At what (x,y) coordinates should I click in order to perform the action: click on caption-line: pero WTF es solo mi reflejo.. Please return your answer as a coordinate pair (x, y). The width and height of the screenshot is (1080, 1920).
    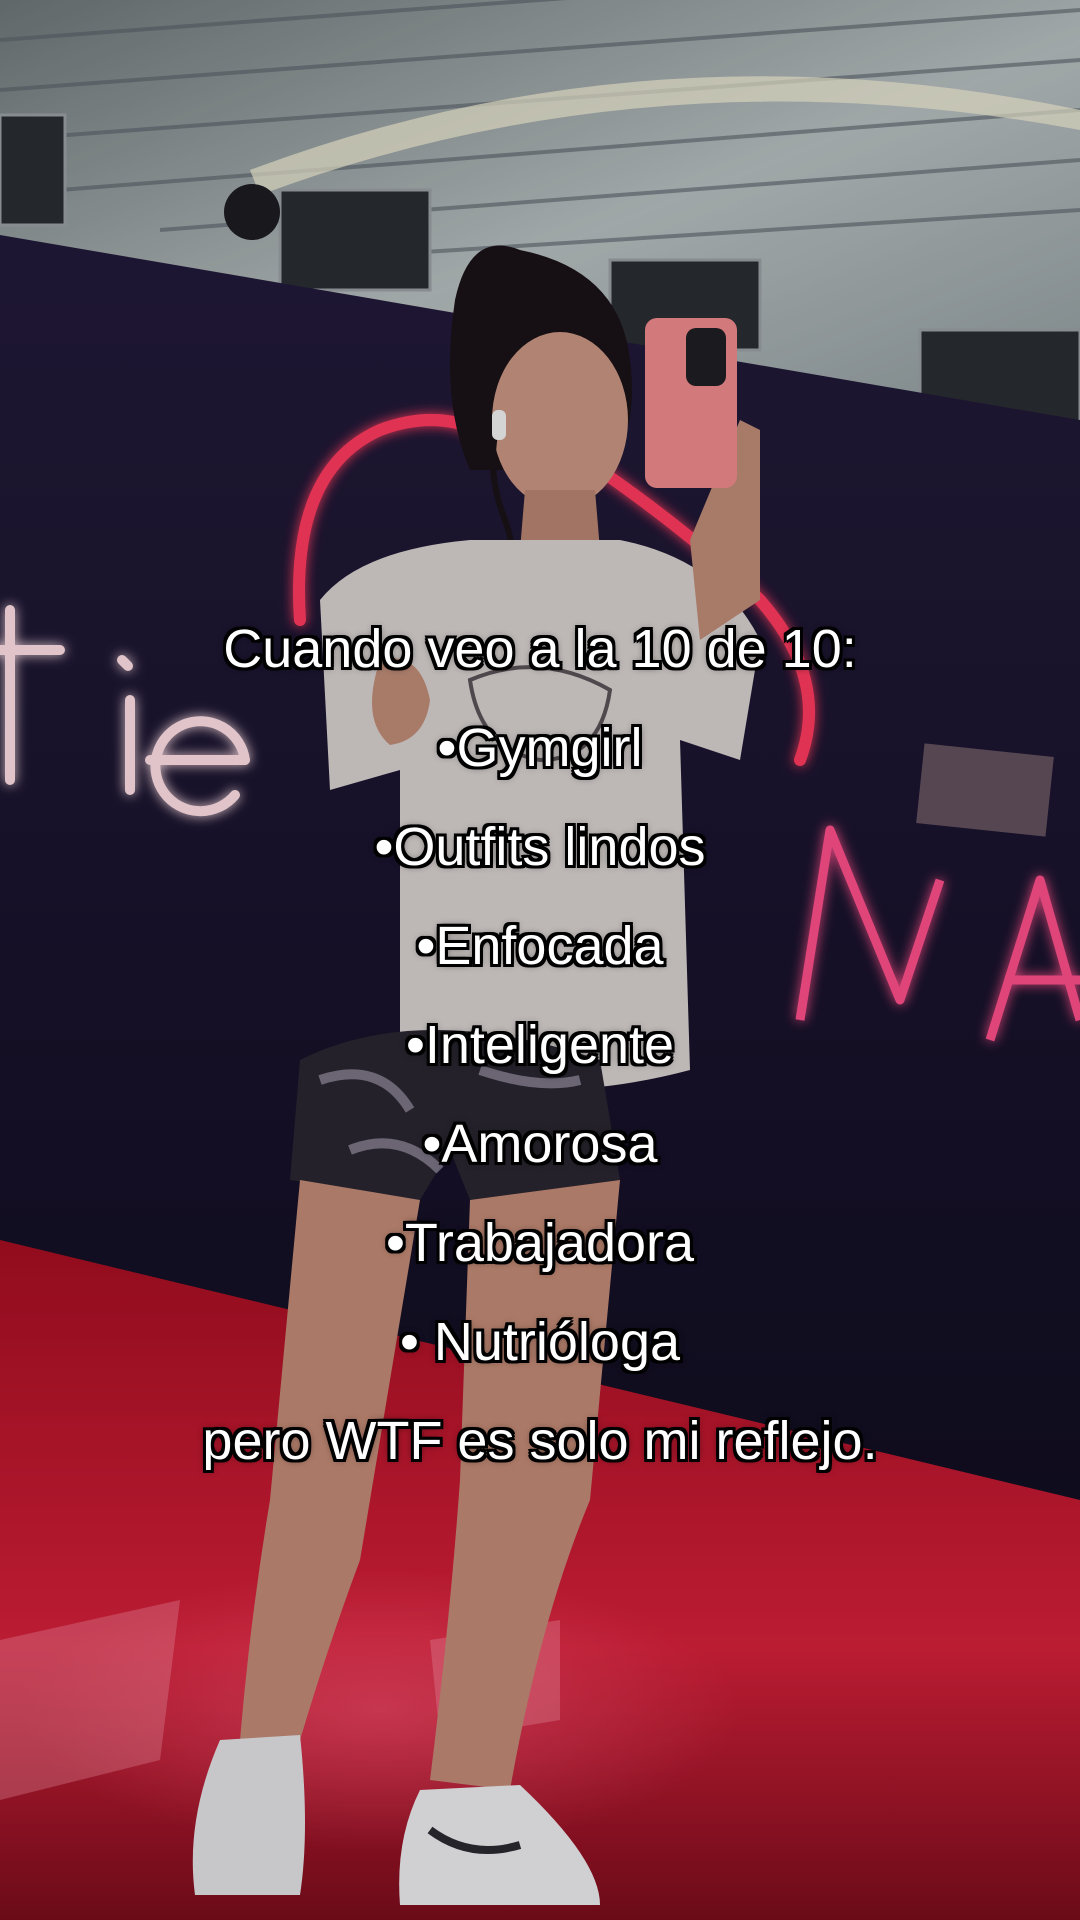
    Looking at the image, I should click on (540, 1441).